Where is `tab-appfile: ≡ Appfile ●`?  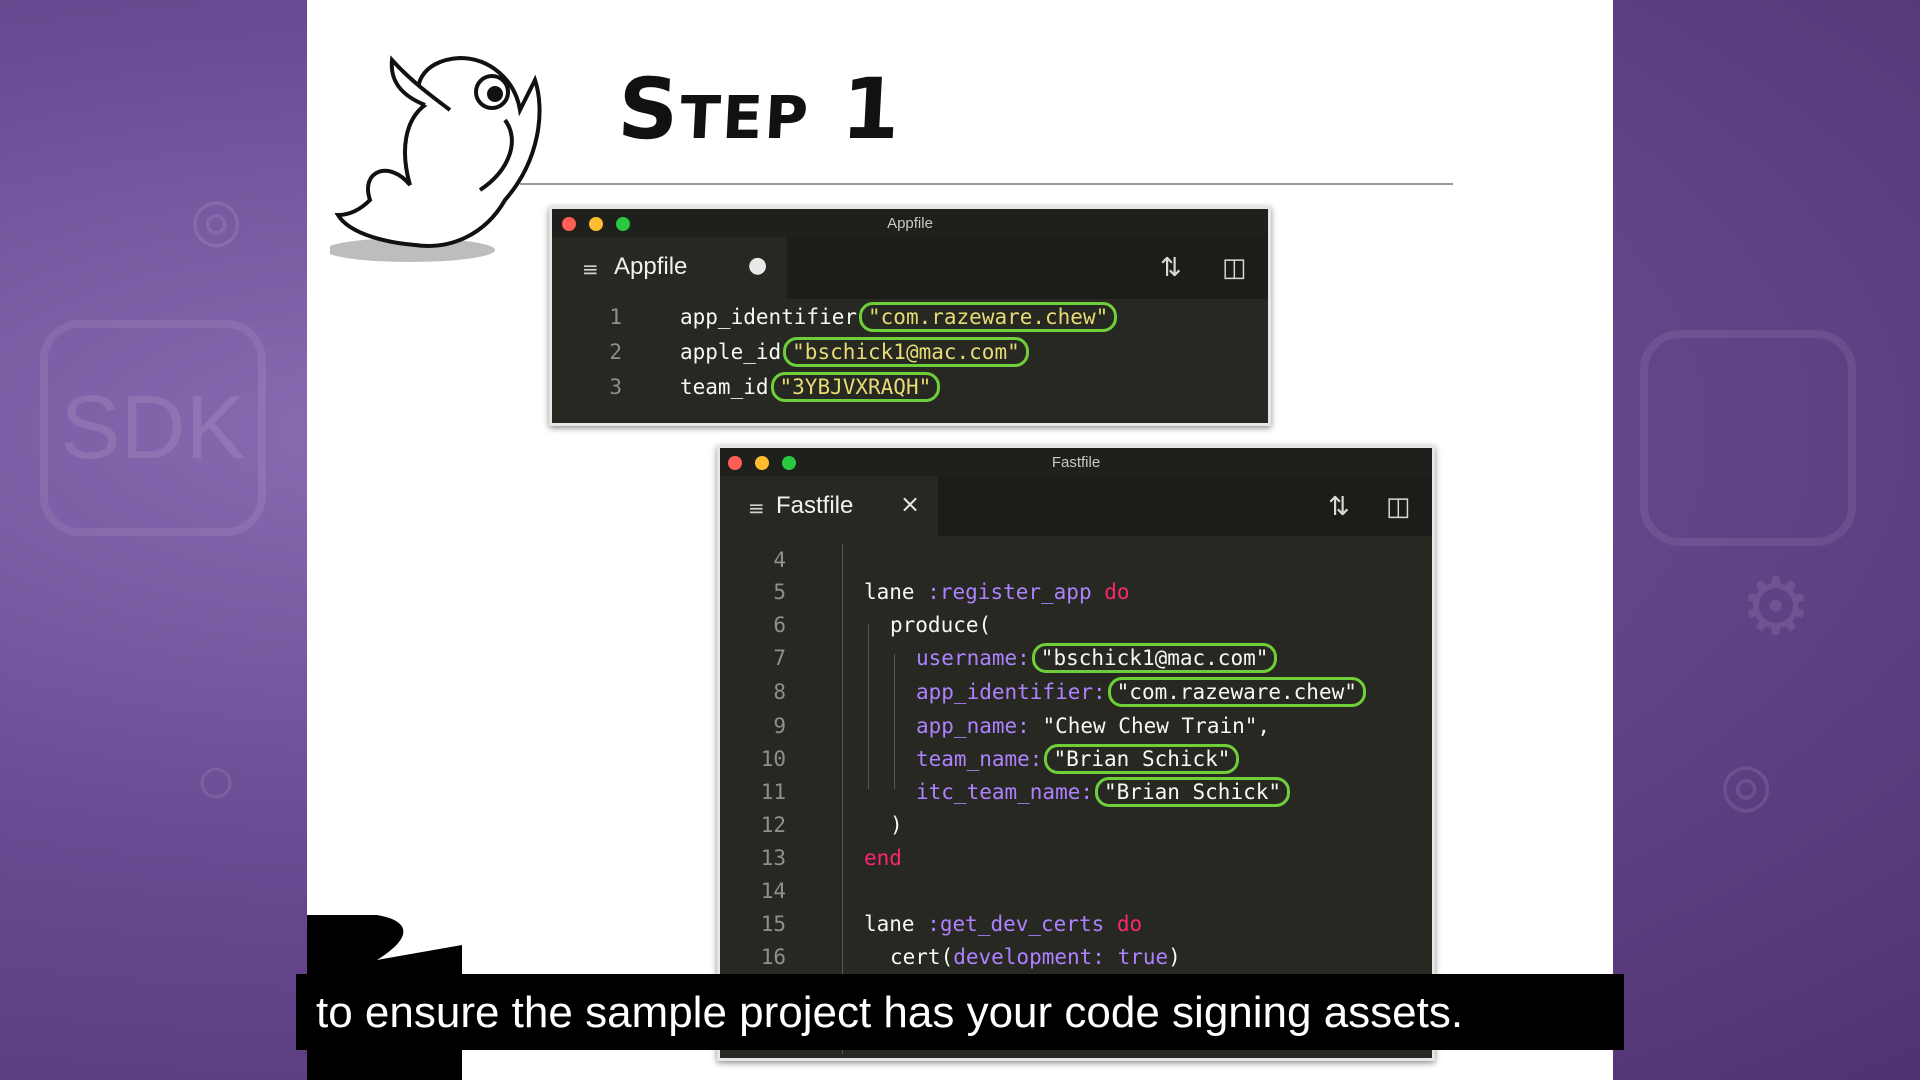 tab-appfile: ≡ Appfile ● is located at coordinates (669, 268).